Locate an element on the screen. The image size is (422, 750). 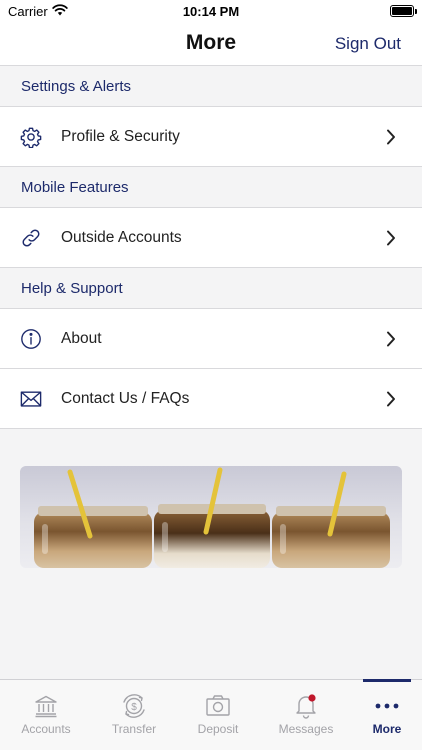
tab-transfer: $ Transfer is located at coordinates (134, 715).